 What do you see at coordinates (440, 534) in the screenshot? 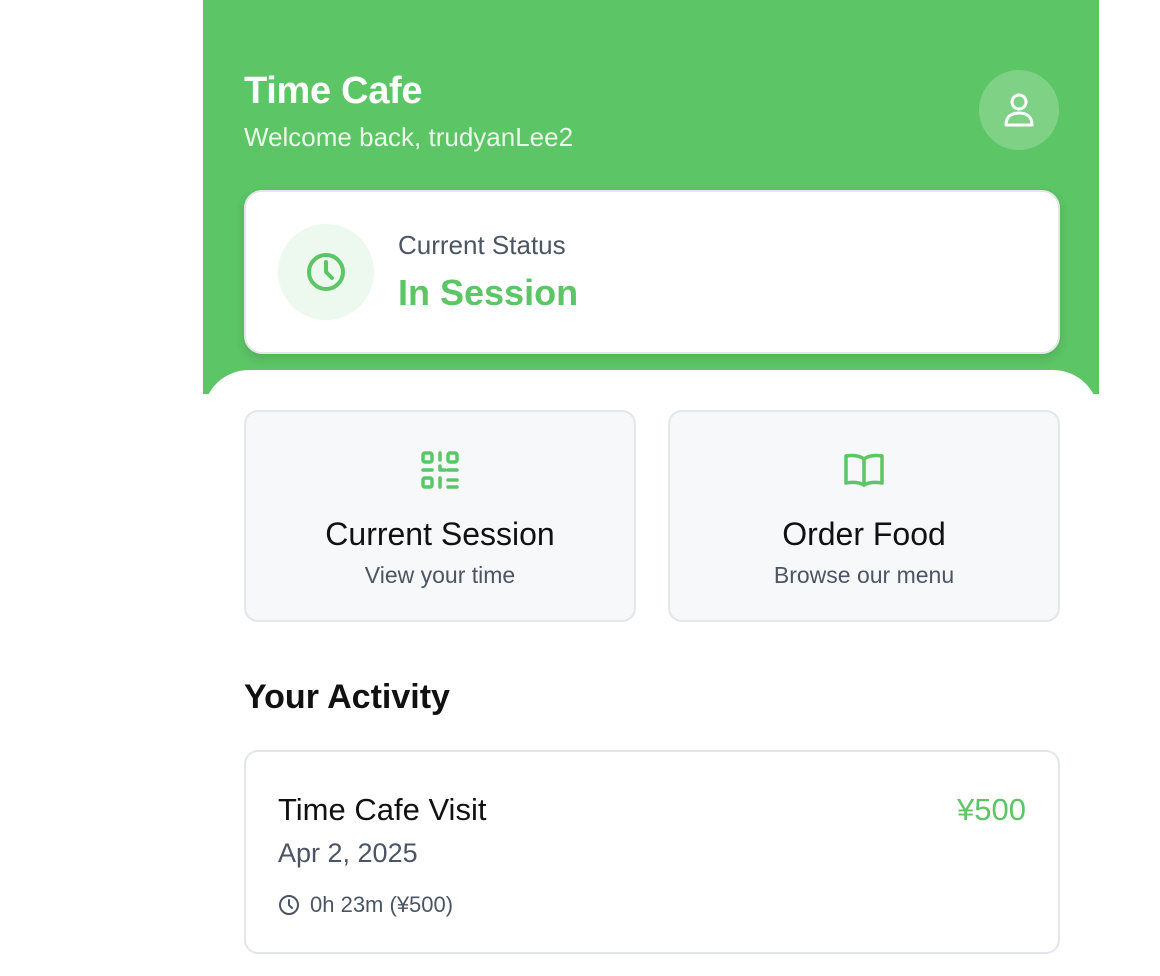
I see `action-title: Current Session` at bounding box center [440, 534].